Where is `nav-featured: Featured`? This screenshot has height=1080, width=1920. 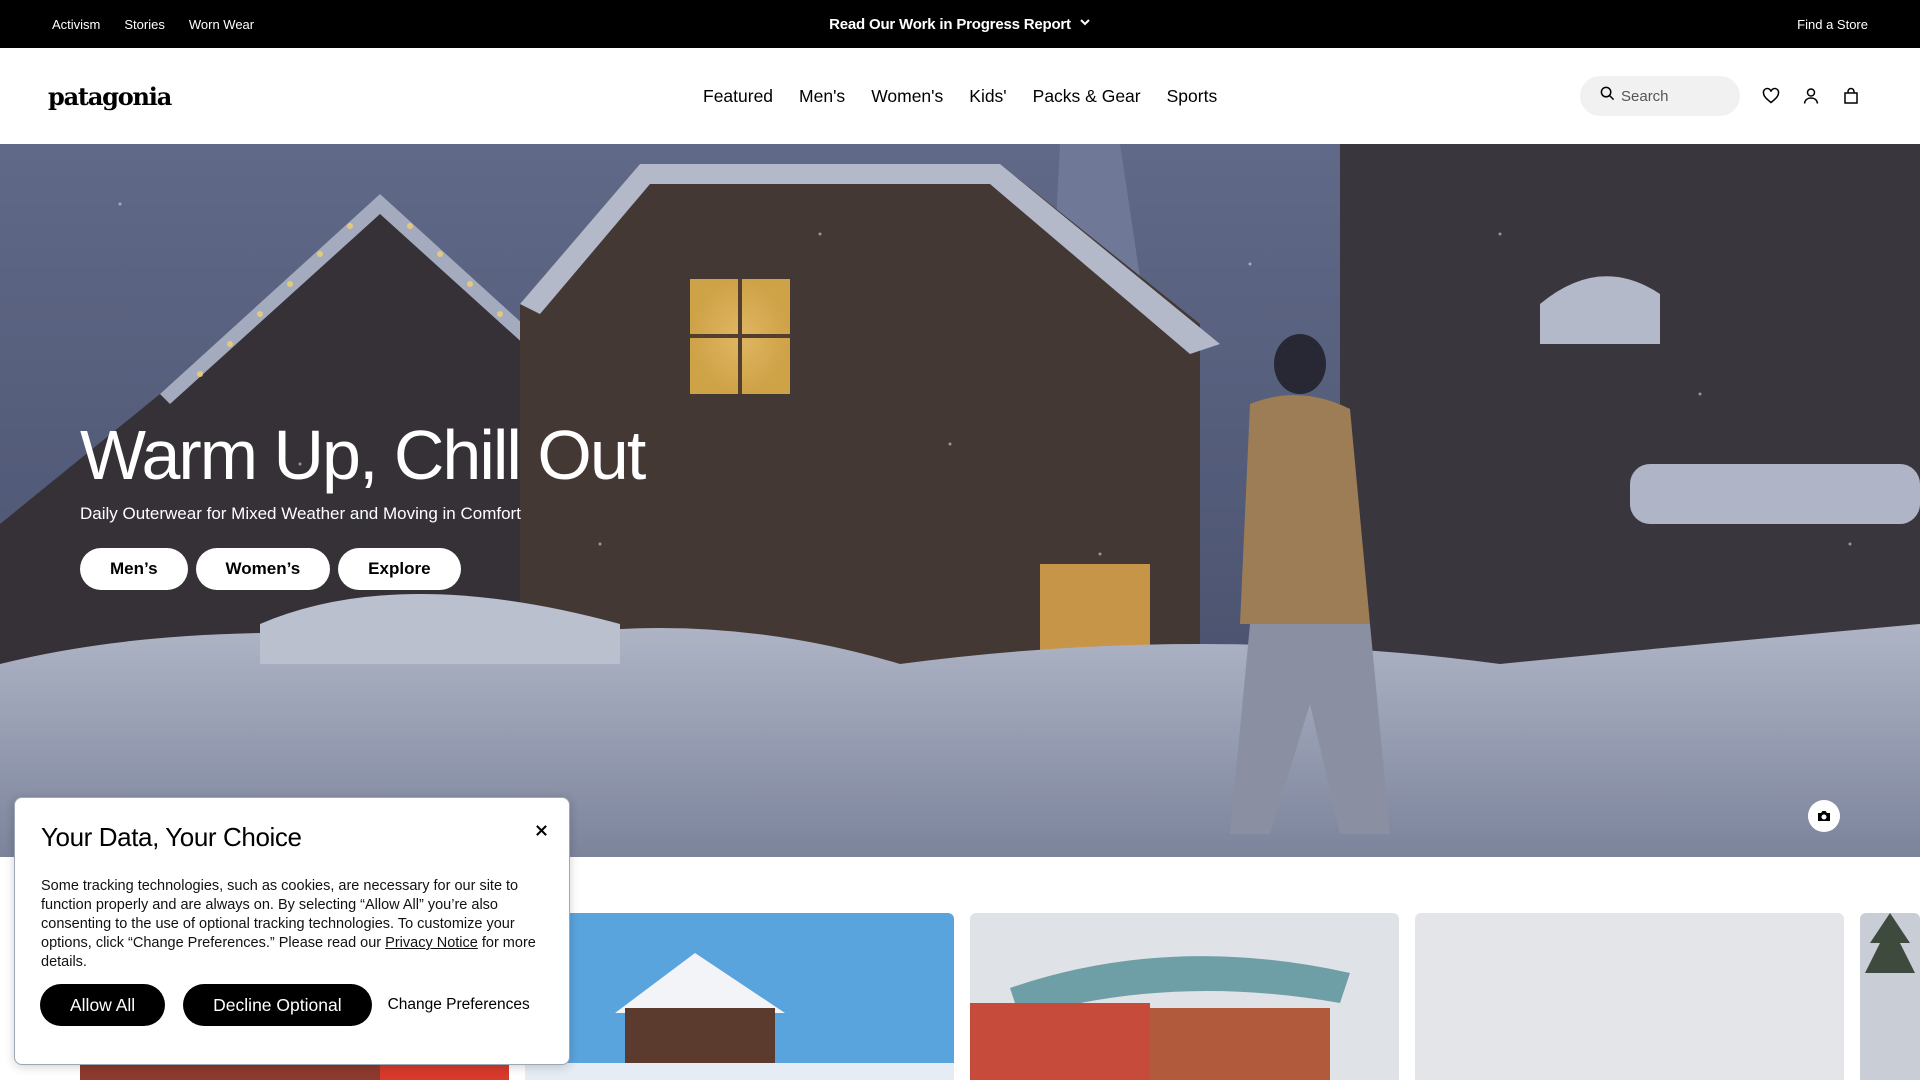 nav-featured: Featured is located at coordinates (738, 96).